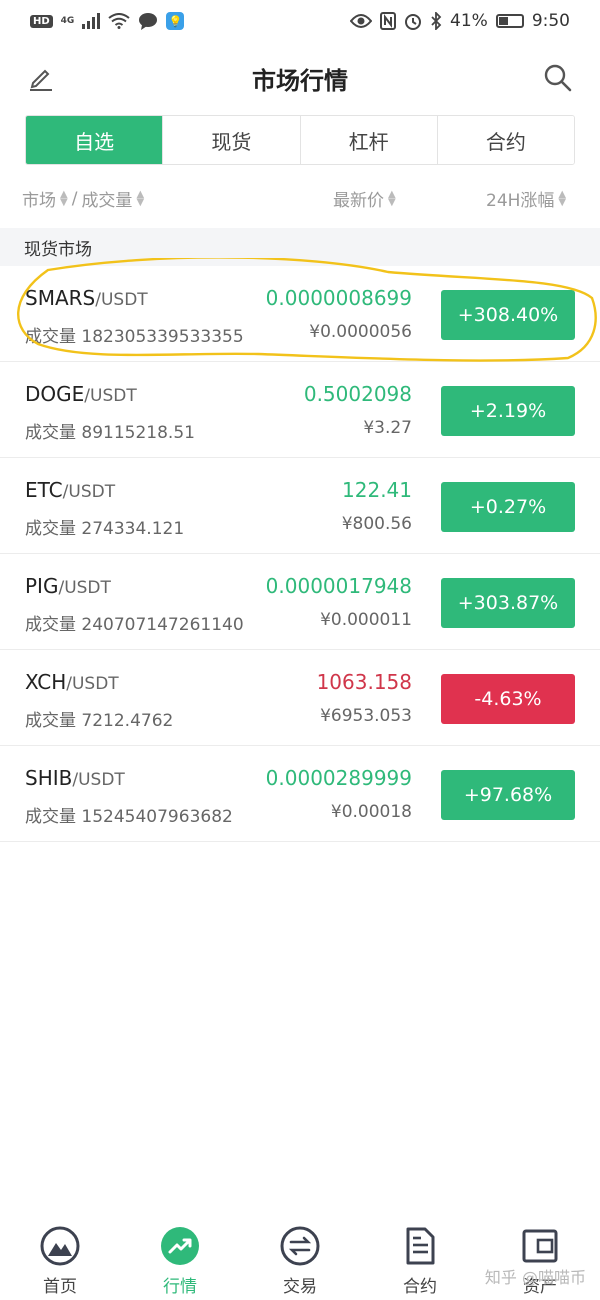 The image size is (600, 1300). I want to click on battery-percent: 41%, so click(469, 21).